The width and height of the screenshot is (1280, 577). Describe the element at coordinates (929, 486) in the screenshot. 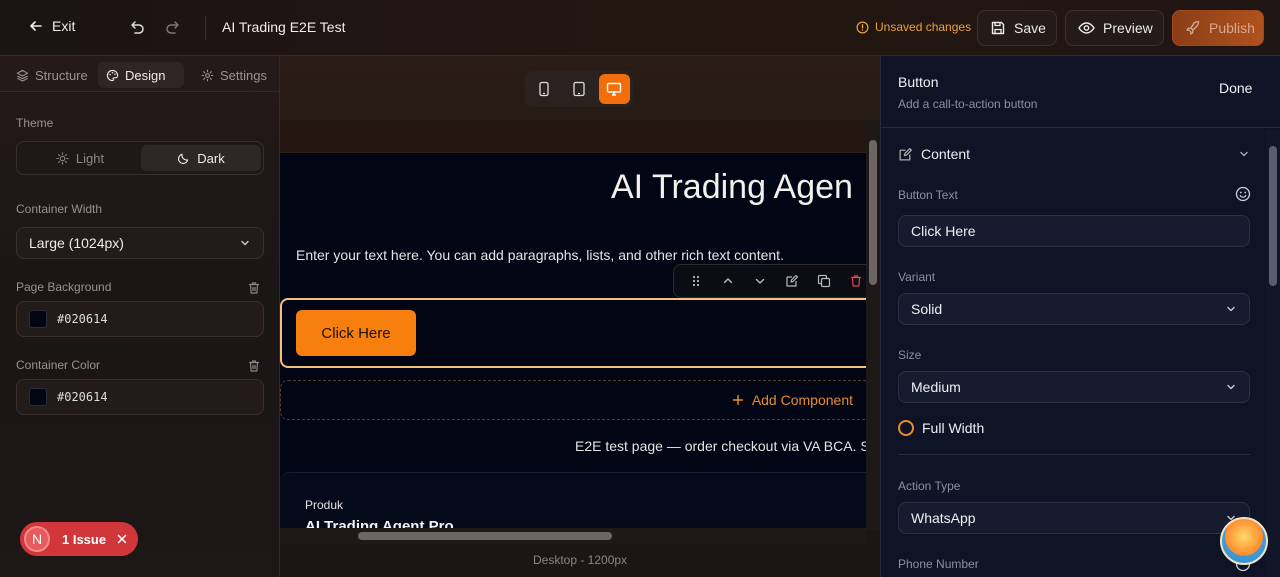

I see `action-type-label: Action Type` at that location.